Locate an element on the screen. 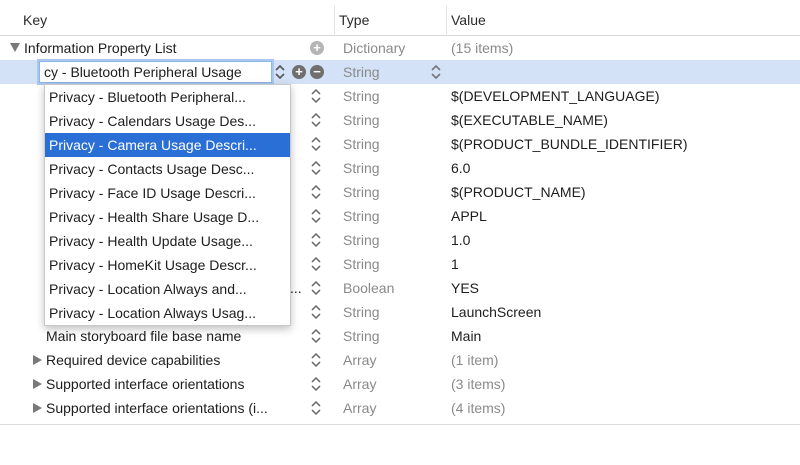 The image size is (800, 465). row-value: (3 items) is located at coordinates (478, 384).